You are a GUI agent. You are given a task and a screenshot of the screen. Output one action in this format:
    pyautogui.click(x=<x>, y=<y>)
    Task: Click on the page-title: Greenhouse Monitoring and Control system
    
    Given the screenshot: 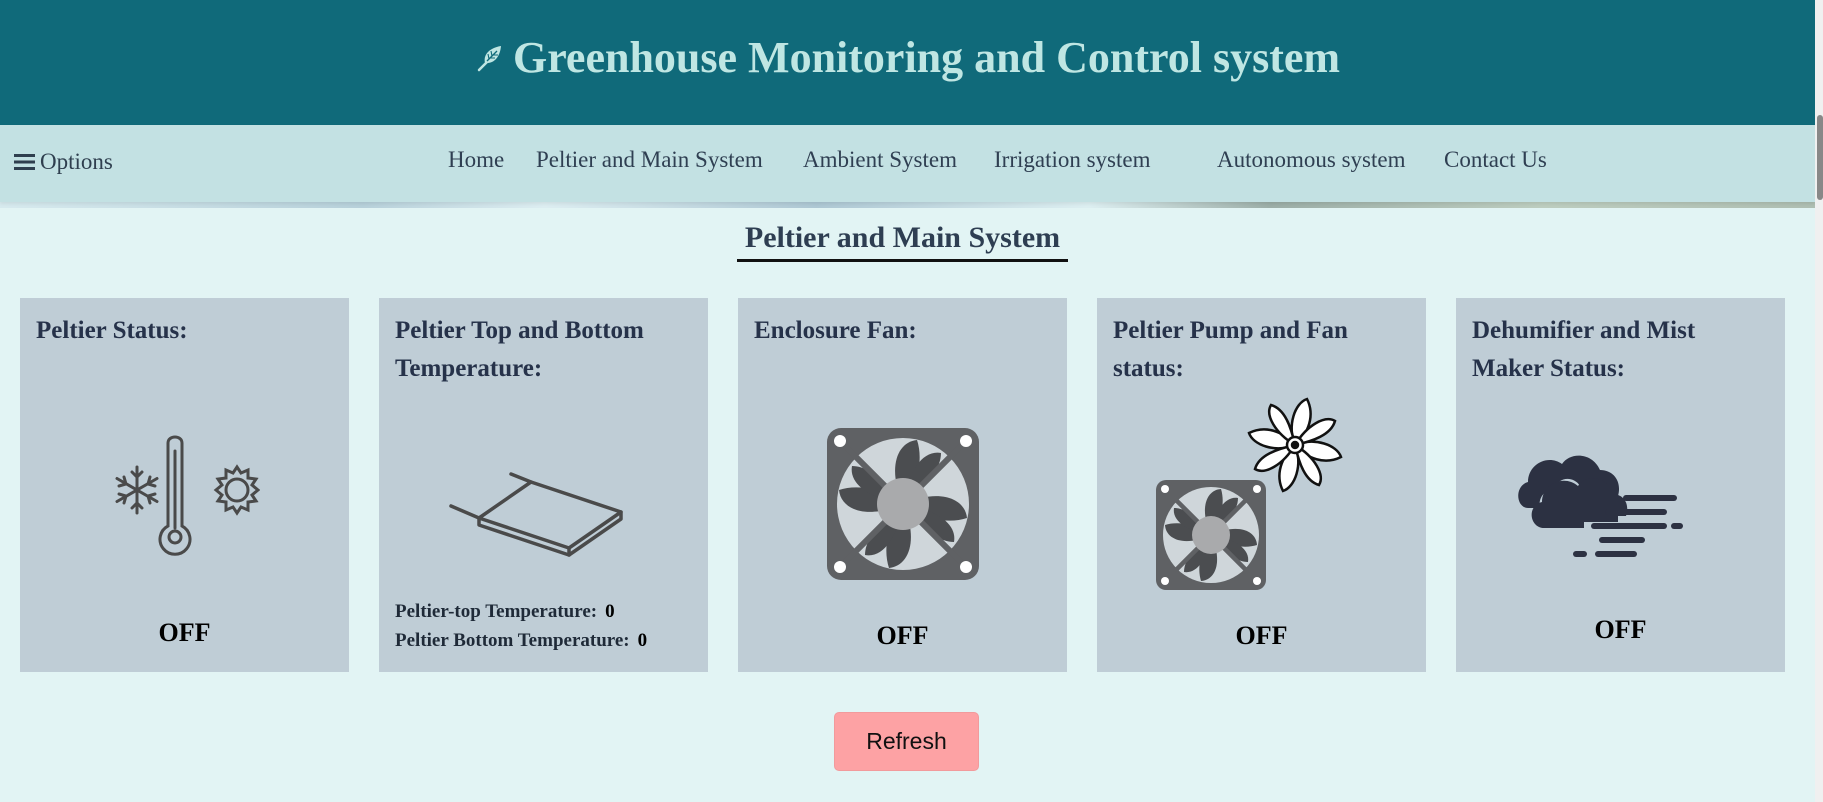 What is the action you would take?
    pyautogui.click(x=926, y=57)
    